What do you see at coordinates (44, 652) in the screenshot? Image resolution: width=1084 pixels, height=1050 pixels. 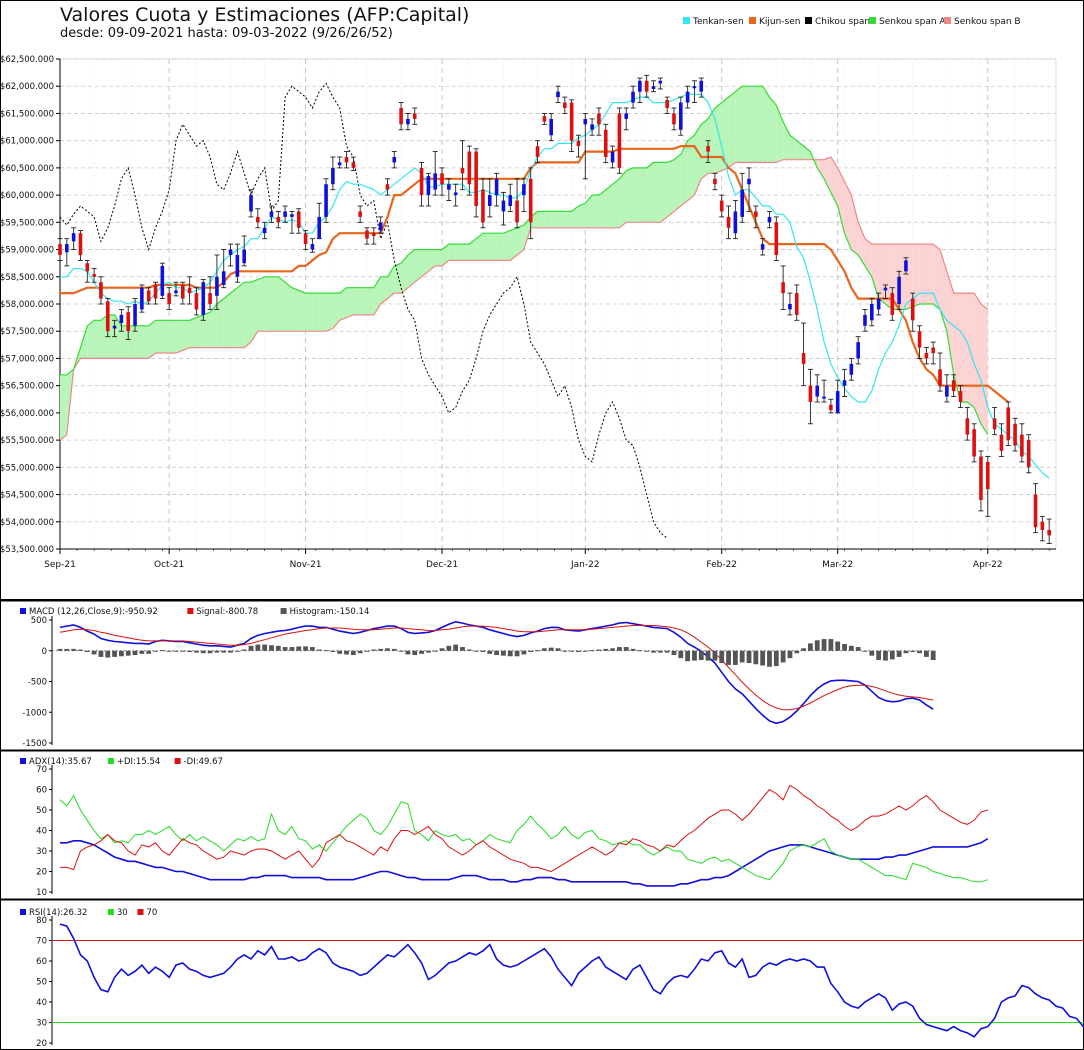 I see `y-tick-label: 0` at bounding box center [44, 652].